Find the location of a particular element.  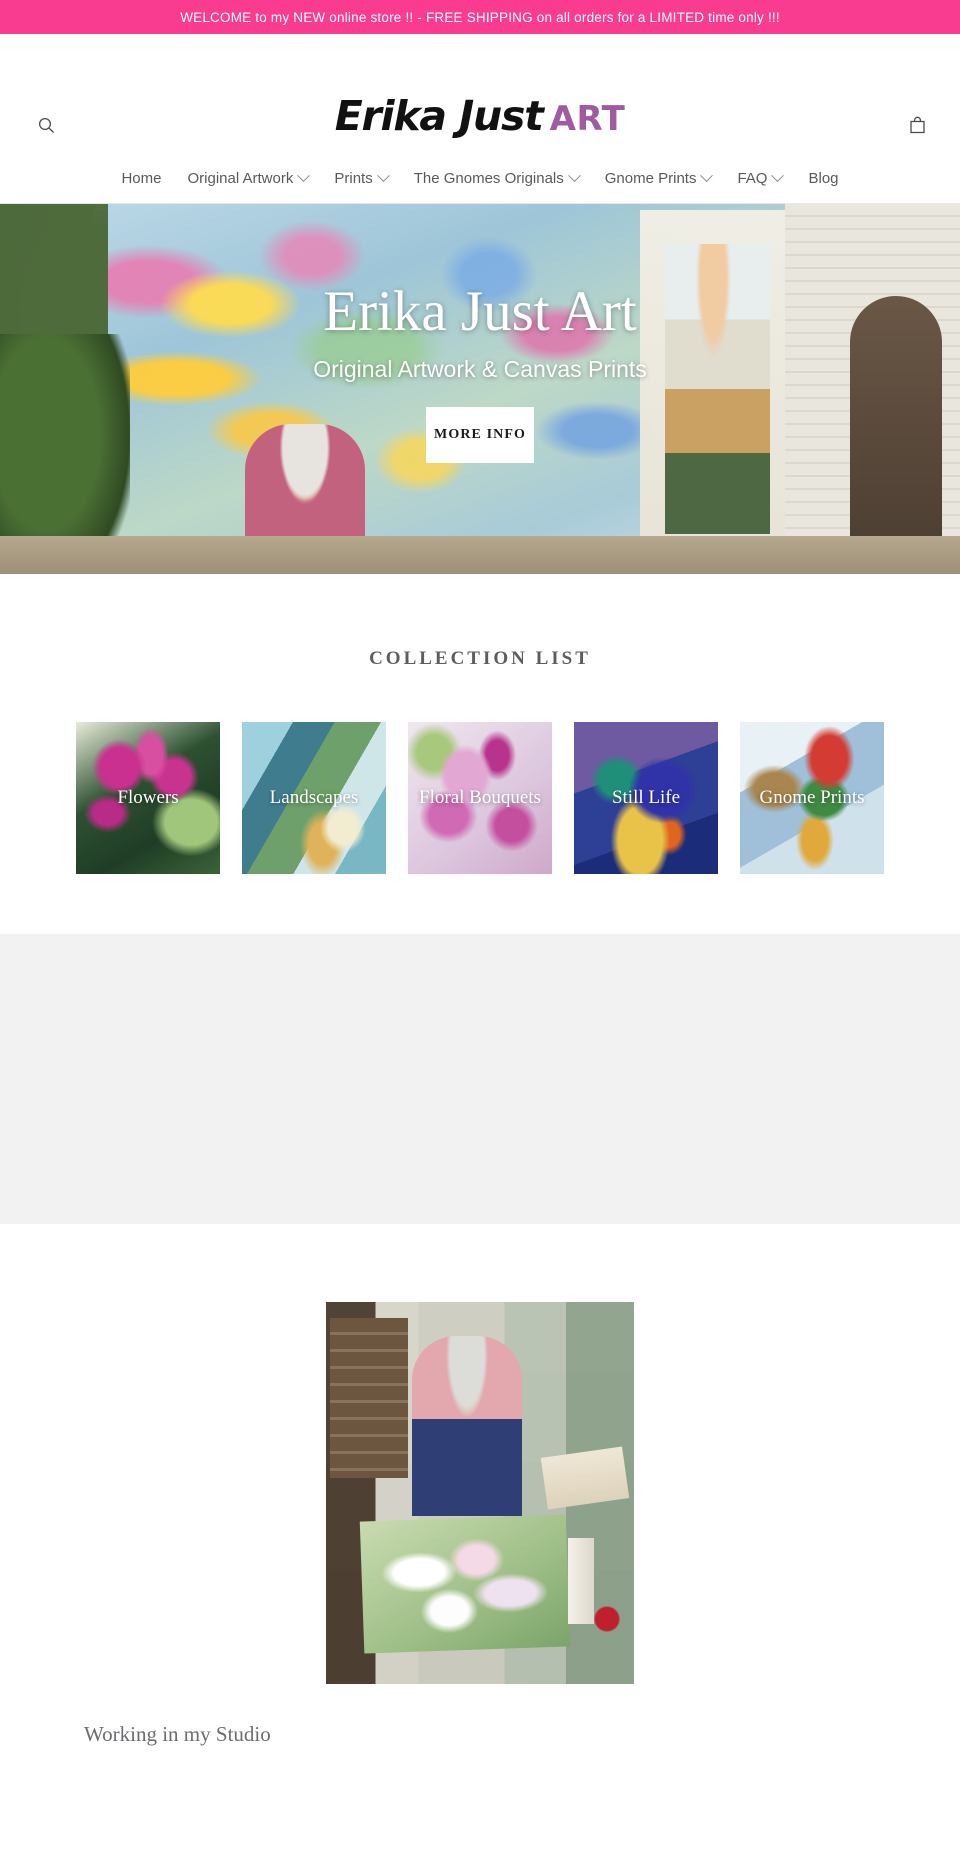

studio-photo-red-flower is located at coordinates (607, 1619).